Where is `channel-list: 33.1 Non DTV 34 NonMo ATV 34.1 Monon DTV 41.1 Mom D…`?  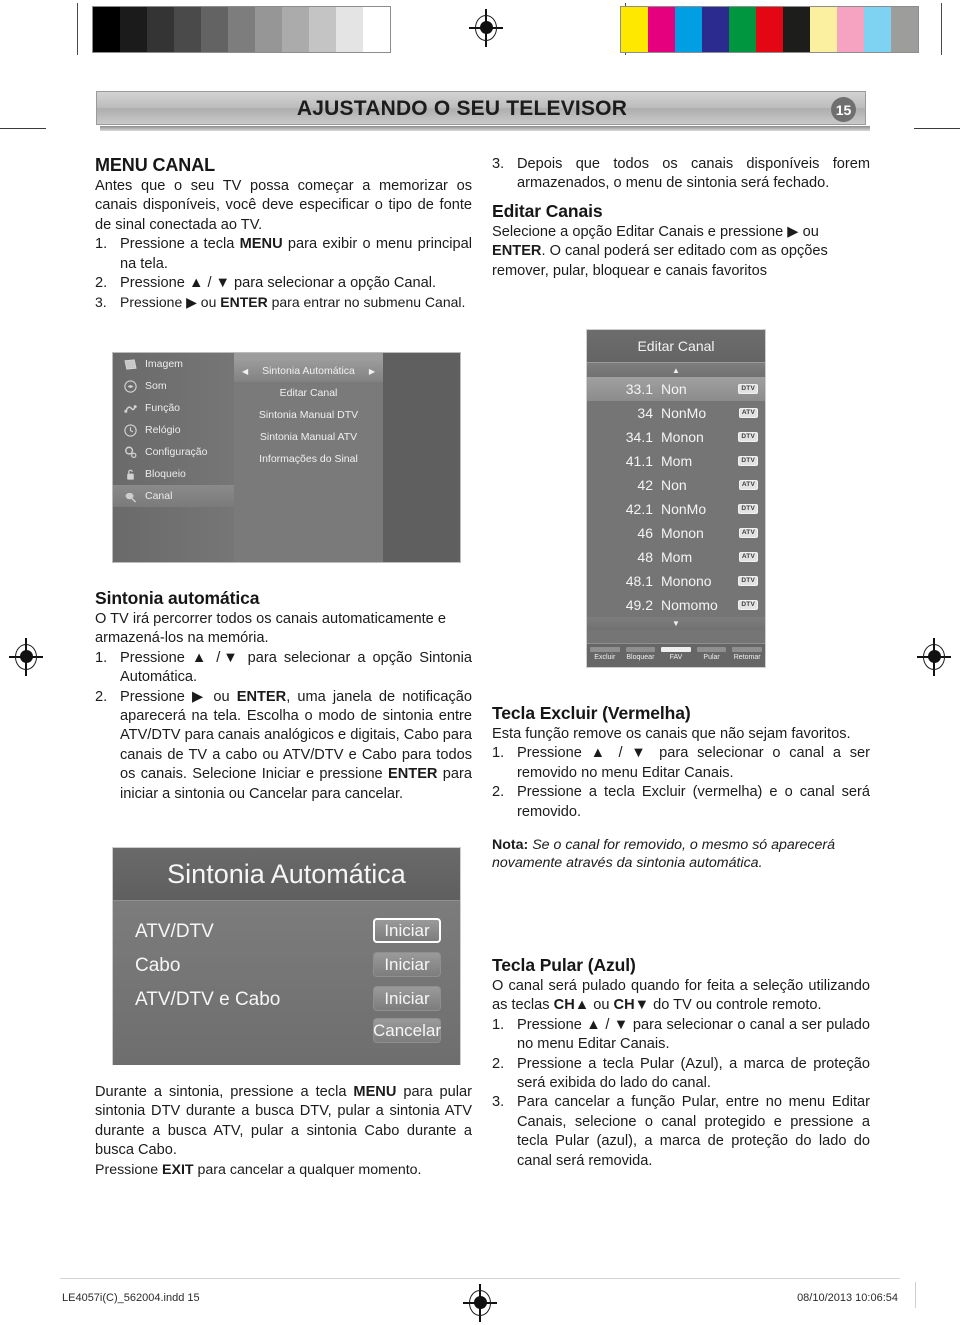 channel-list: 33.1 Non DTV 34 NonMo ATV 34.1 Monon DTV 41.1 Mom D… is located at coordinates (676, 497).